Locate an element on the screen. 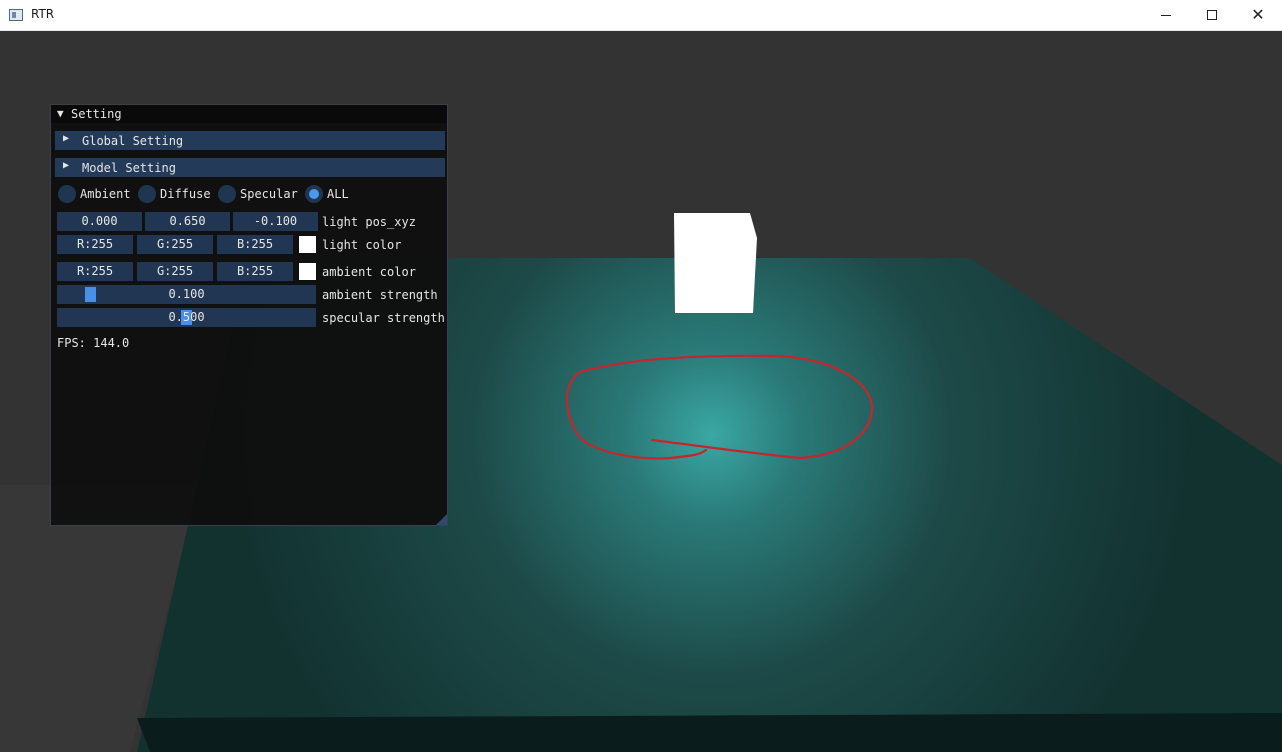 The height and width of the screenshot is (752, 1282). header-label: Global Setting is located at coordinates (133, 141).